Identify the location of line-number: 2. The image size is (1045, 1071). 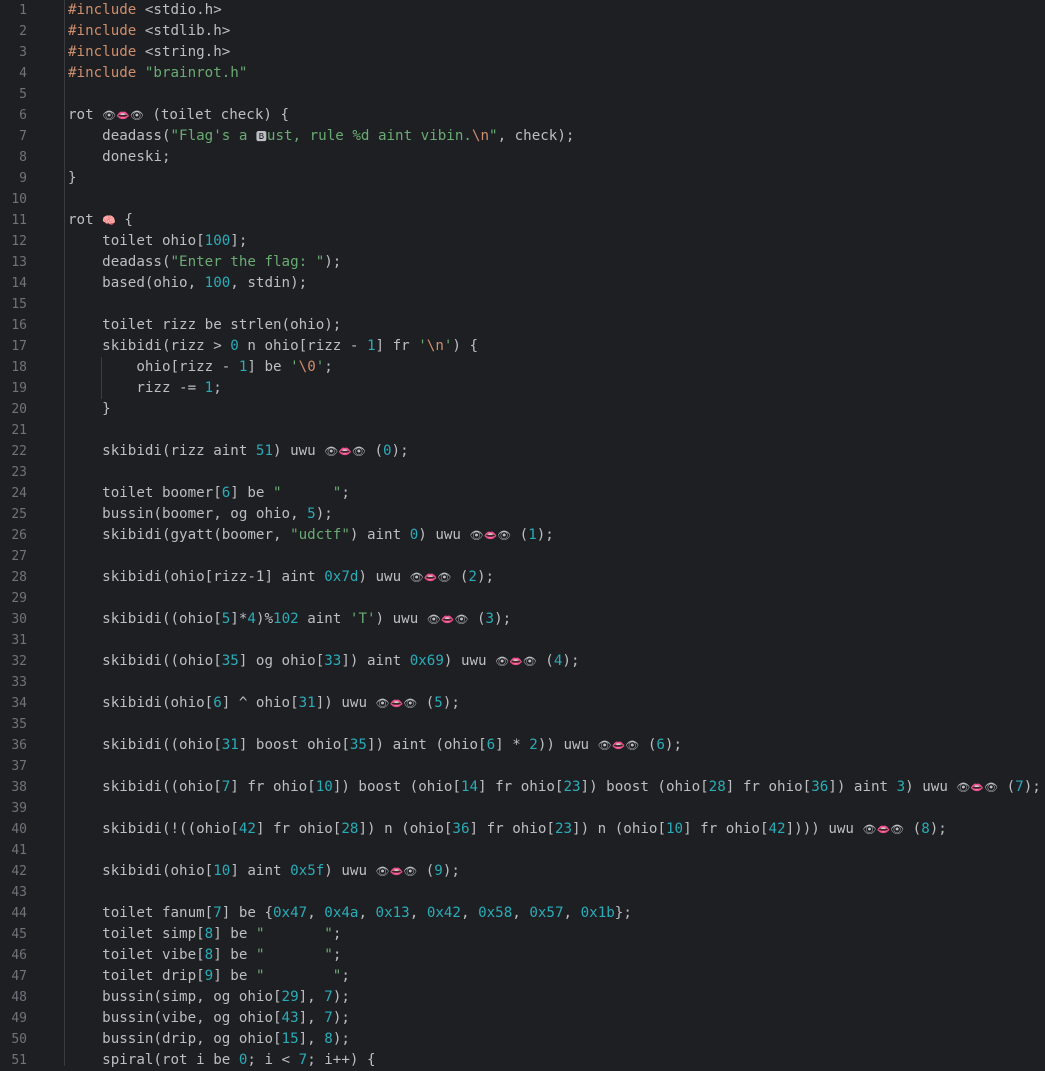
(23, 31).